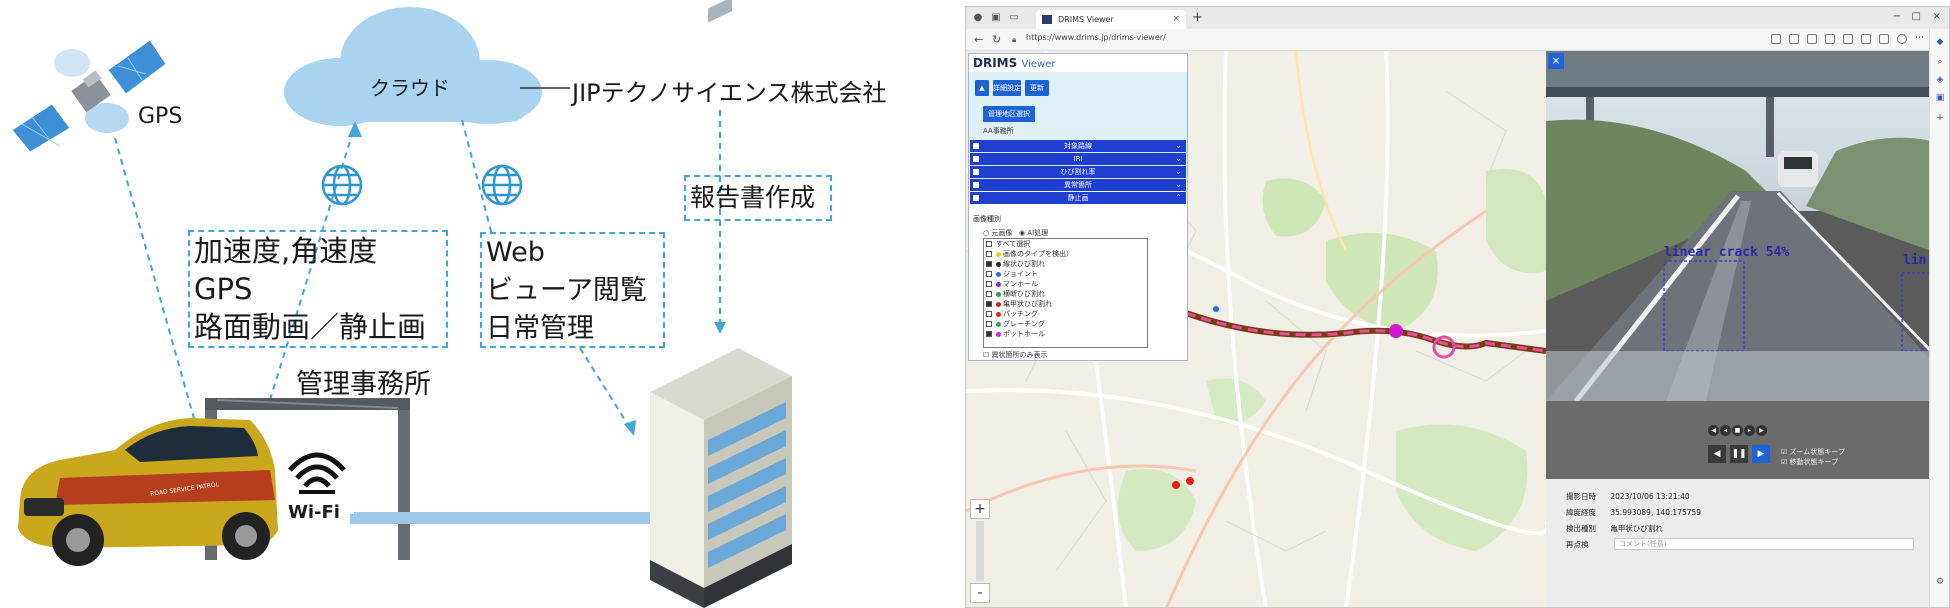 This screenshot has width=1950, height=608. What do you see at coordinates (1111, 19) in the screenshot?
I see `tab-drims-viewer: DRIMS Viewer ×` at bounding box center [1111, 19].